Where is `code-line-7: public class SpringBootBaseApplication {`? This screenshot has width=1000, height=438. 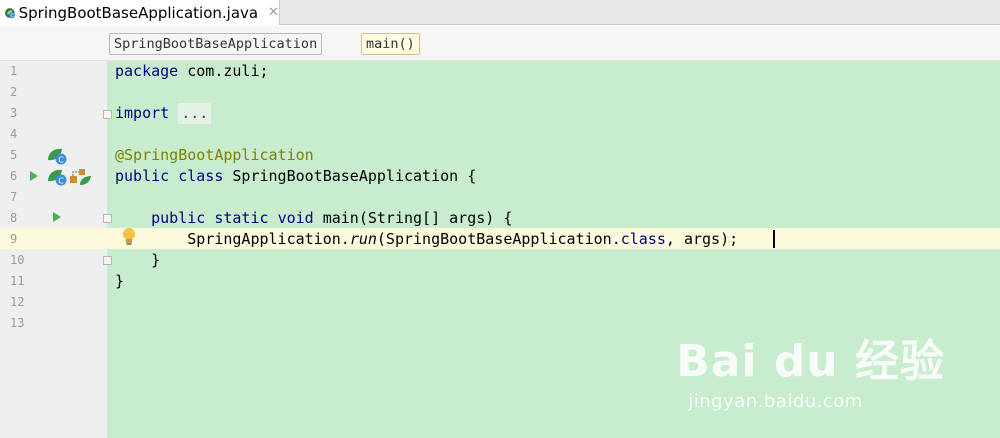
code-line-7: public class SpringBootBaseApplication { is located at coordinates (295, 176).